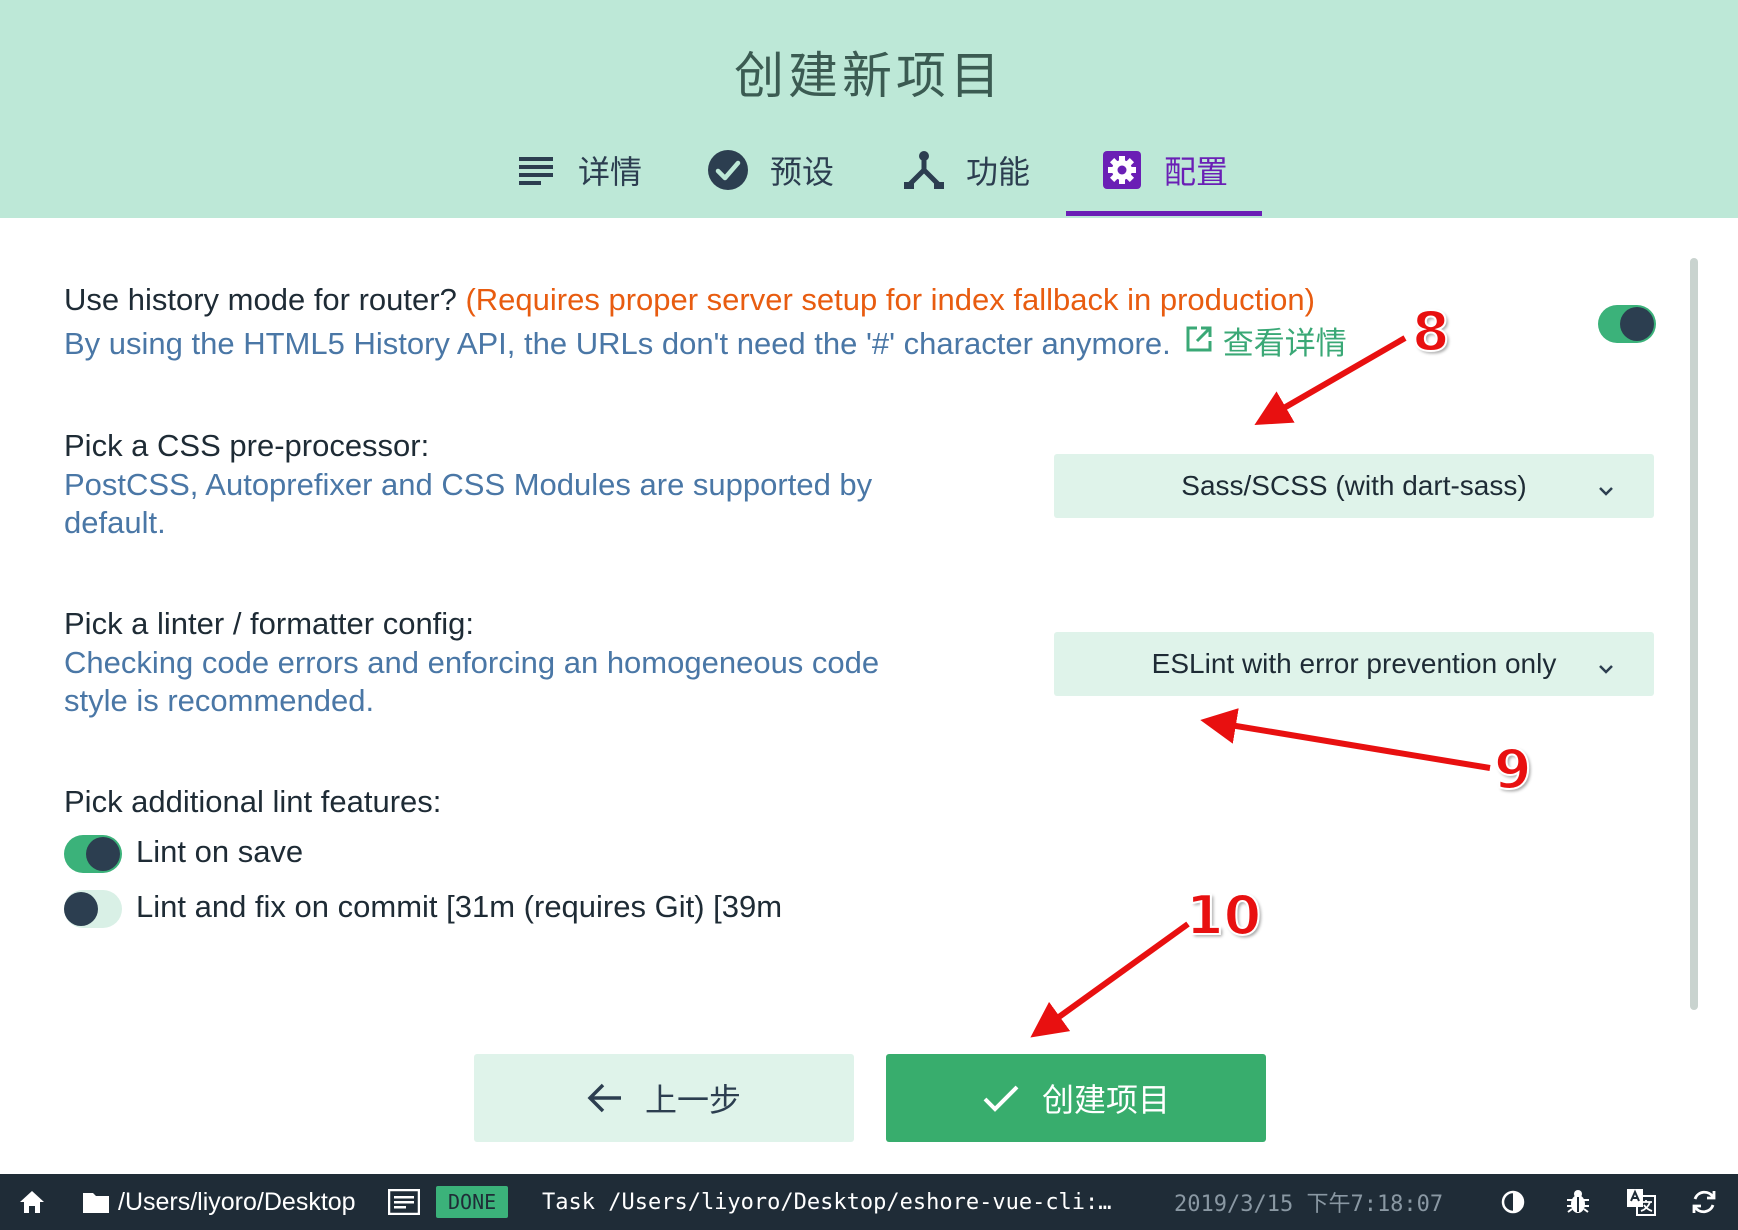  I want to click on folder-path: /Users/liyoro/Desktop, so click(219, 1202).